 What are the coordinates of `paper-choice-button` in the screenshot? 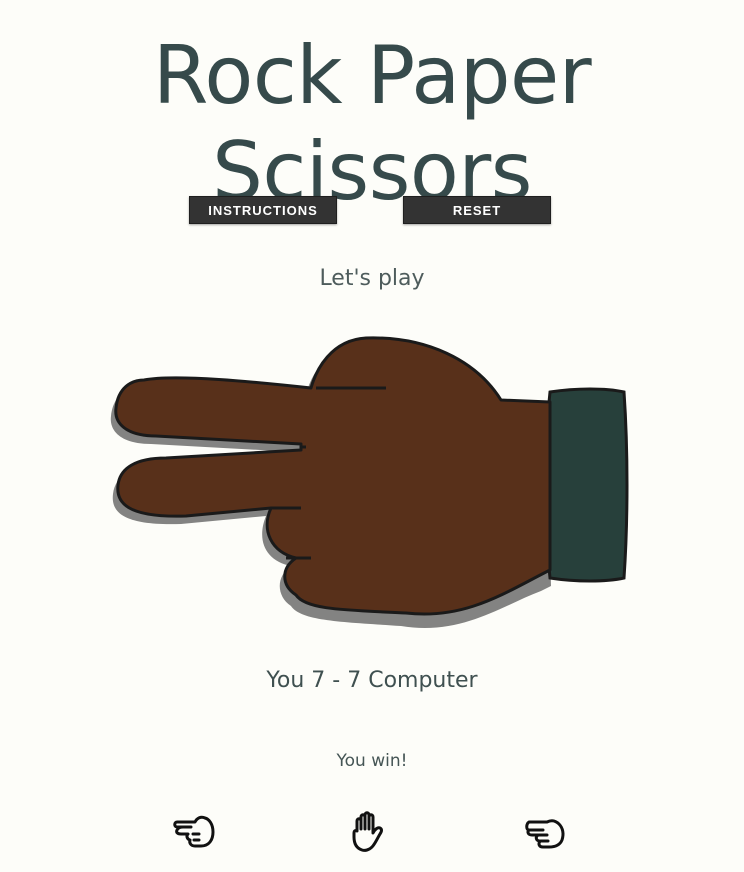 It's located at (368, 832).